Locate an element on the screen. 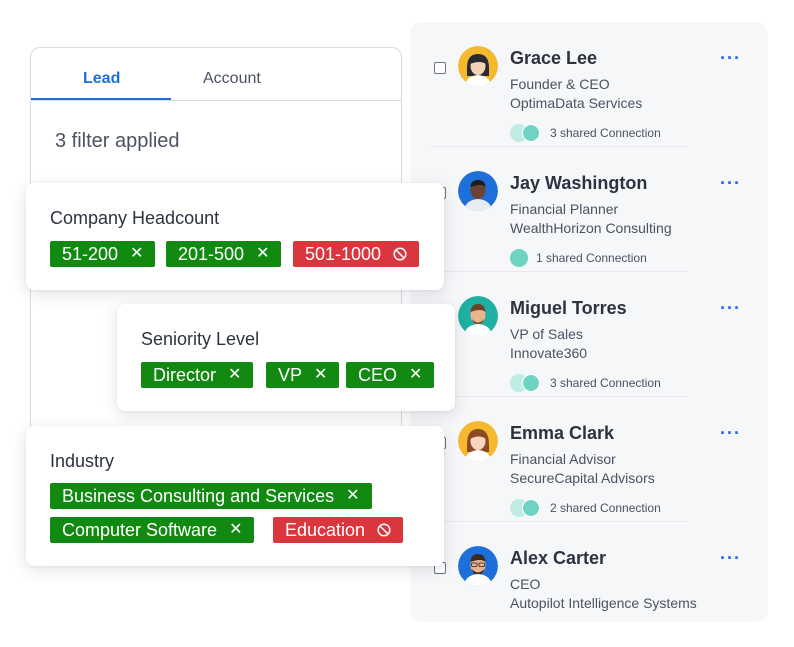  lead-title: CEO is located at coordinates (525, 584).